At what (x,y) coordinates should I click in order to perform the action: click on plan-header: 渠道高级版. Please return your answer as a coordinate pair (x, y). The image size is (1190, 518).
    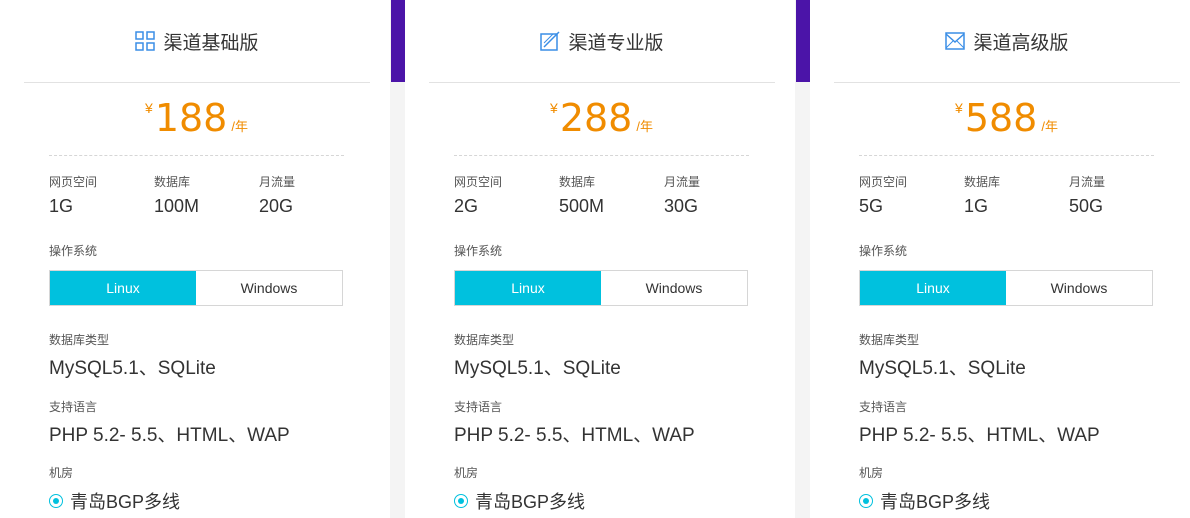
    Looking at the image, I should click on (1007, 41).